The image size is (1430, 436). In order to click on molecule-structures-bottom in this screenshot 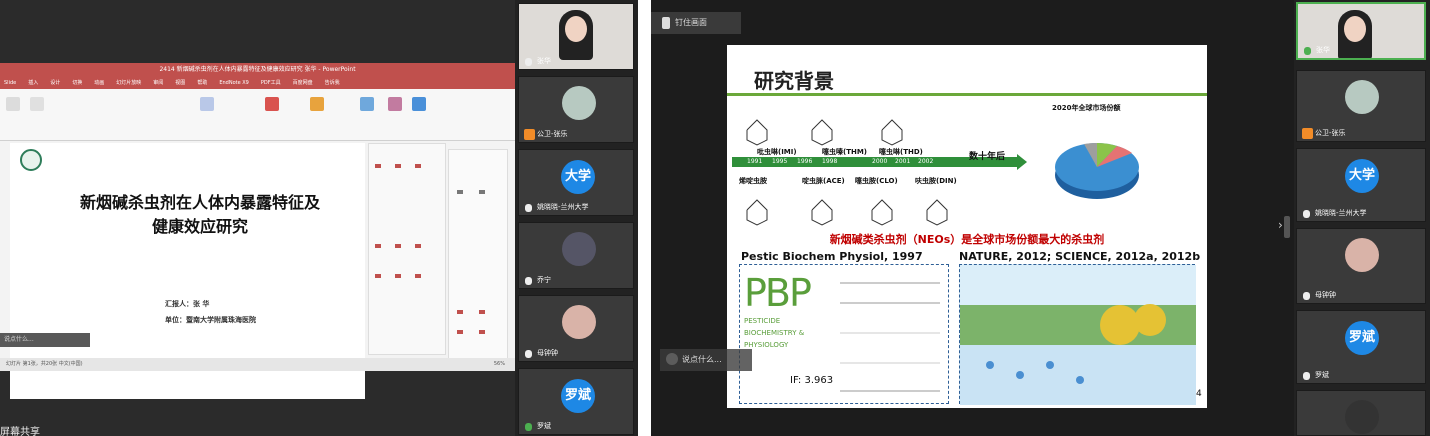, I will do `click(847, 212)`.